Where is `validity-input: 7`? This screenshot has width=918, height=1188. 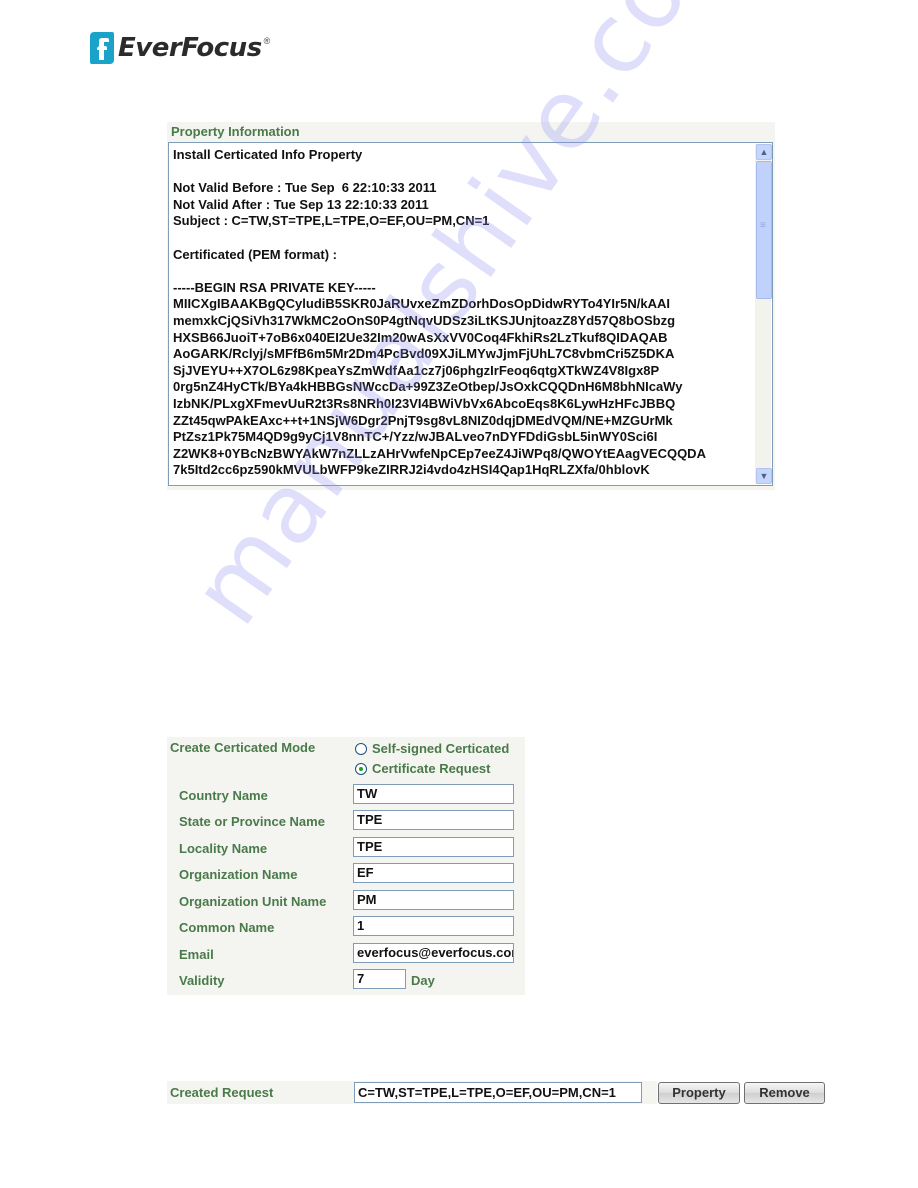
validity-input: 7 is located at coordinates (379, 979).